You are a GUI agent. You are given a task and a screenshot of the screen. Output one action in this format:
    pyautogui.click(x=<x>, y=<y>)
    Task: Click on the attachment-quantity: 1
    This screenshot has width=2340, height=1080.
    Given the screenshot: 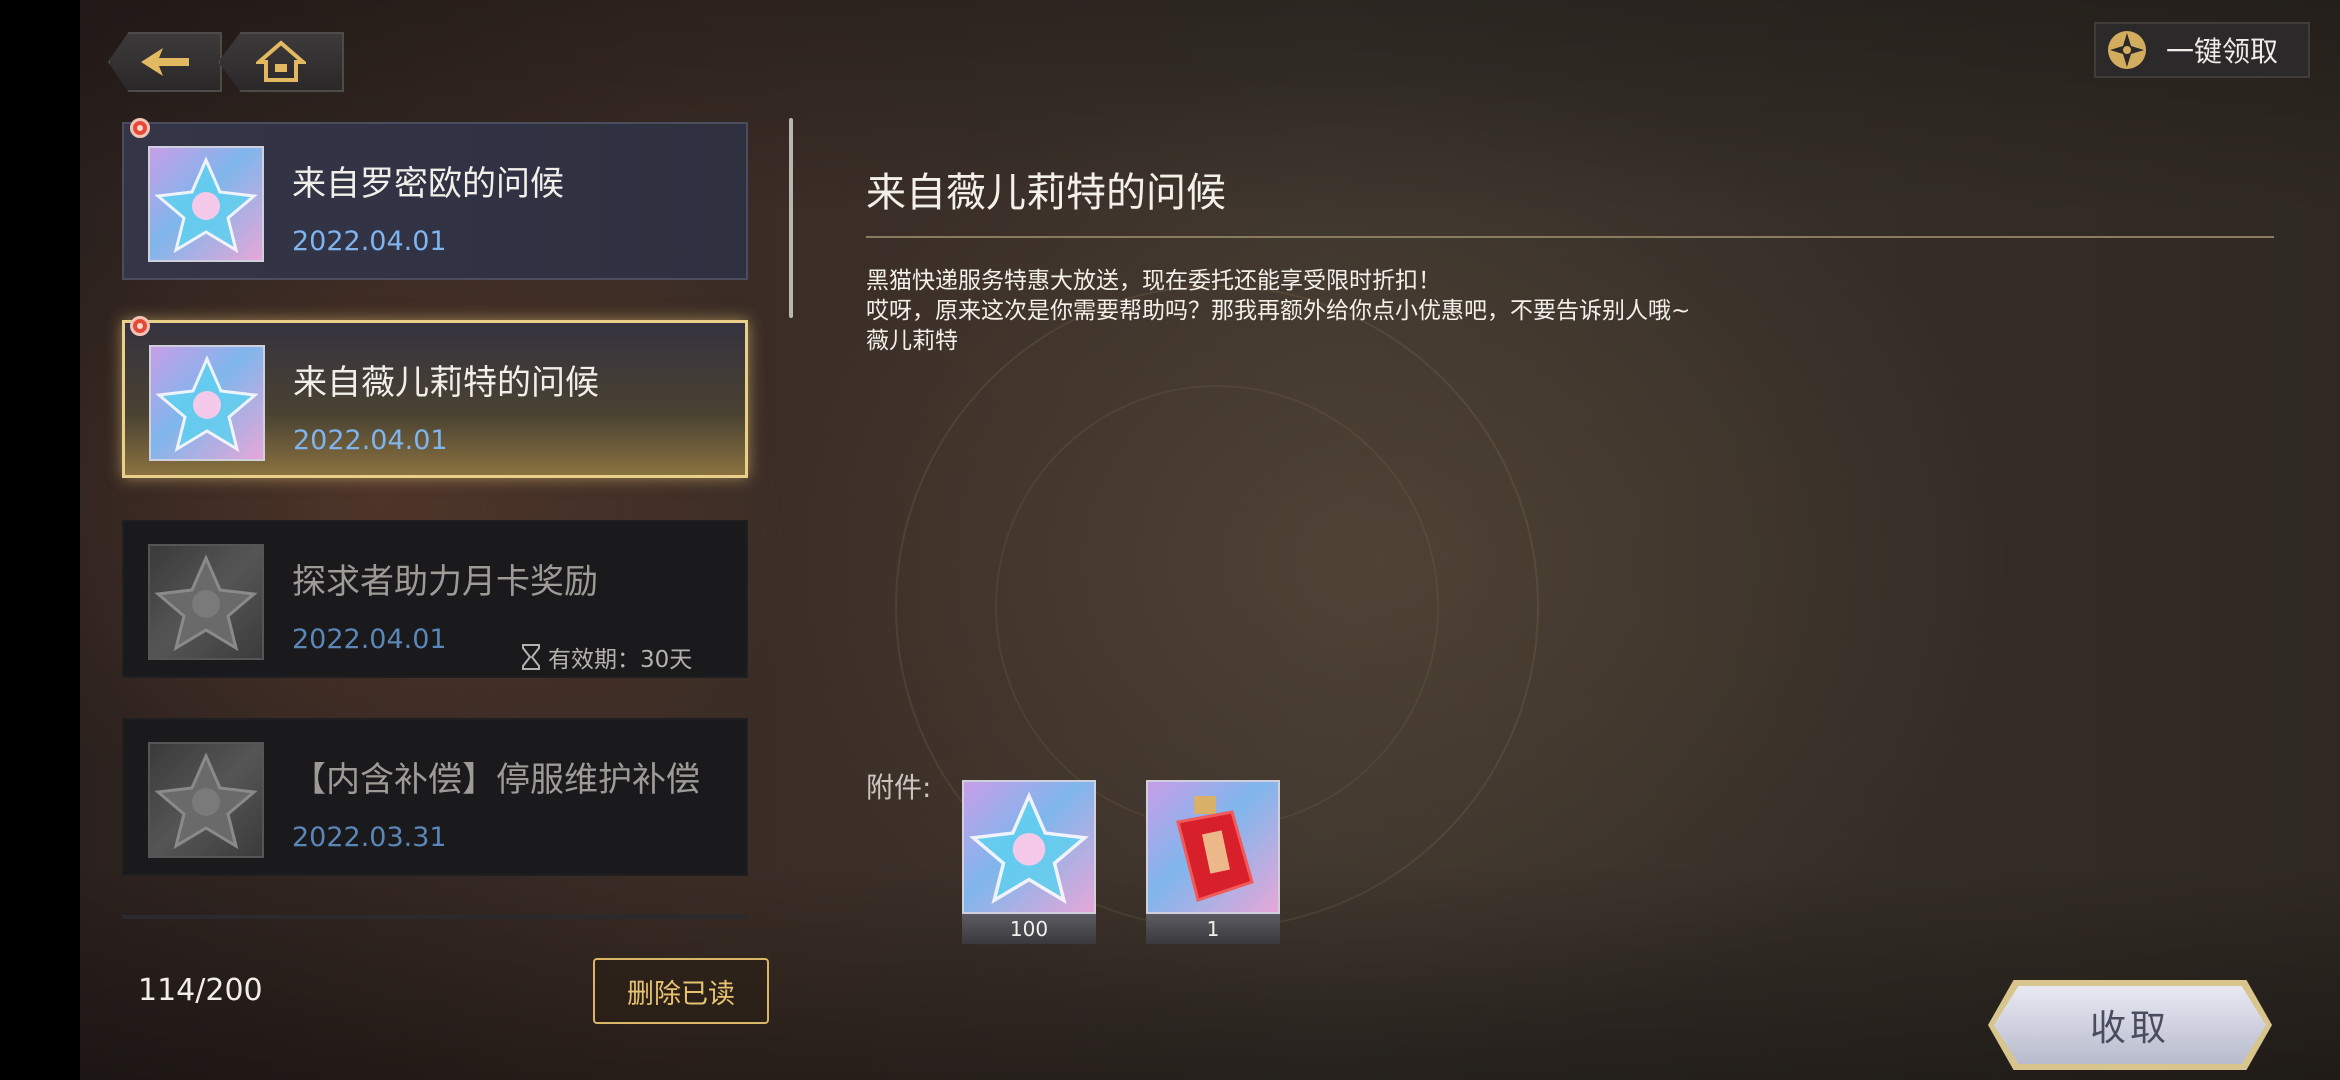 What is the action you would take?
    pyautogui.click(x=1213, y=929)
    